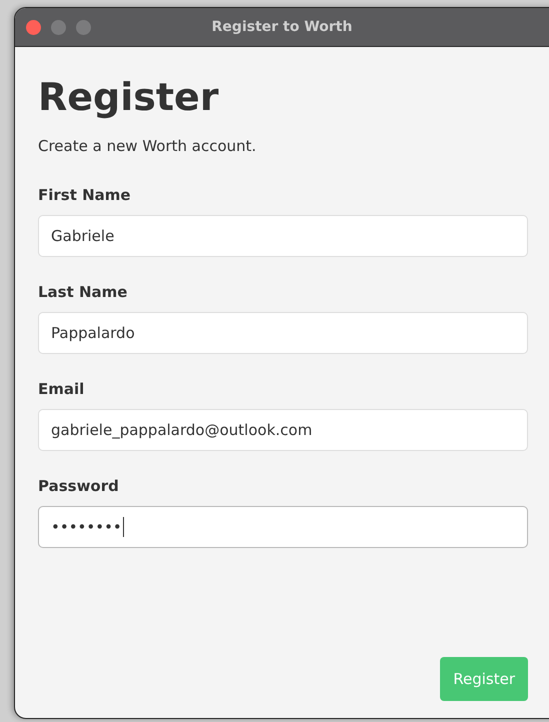 The image size is (549, 722). What do you see at coordinates (283, 430) in the screenshot?
I see `input-field: gabriele_pappalardo@outlook.com` at bounding box center [283, 430].